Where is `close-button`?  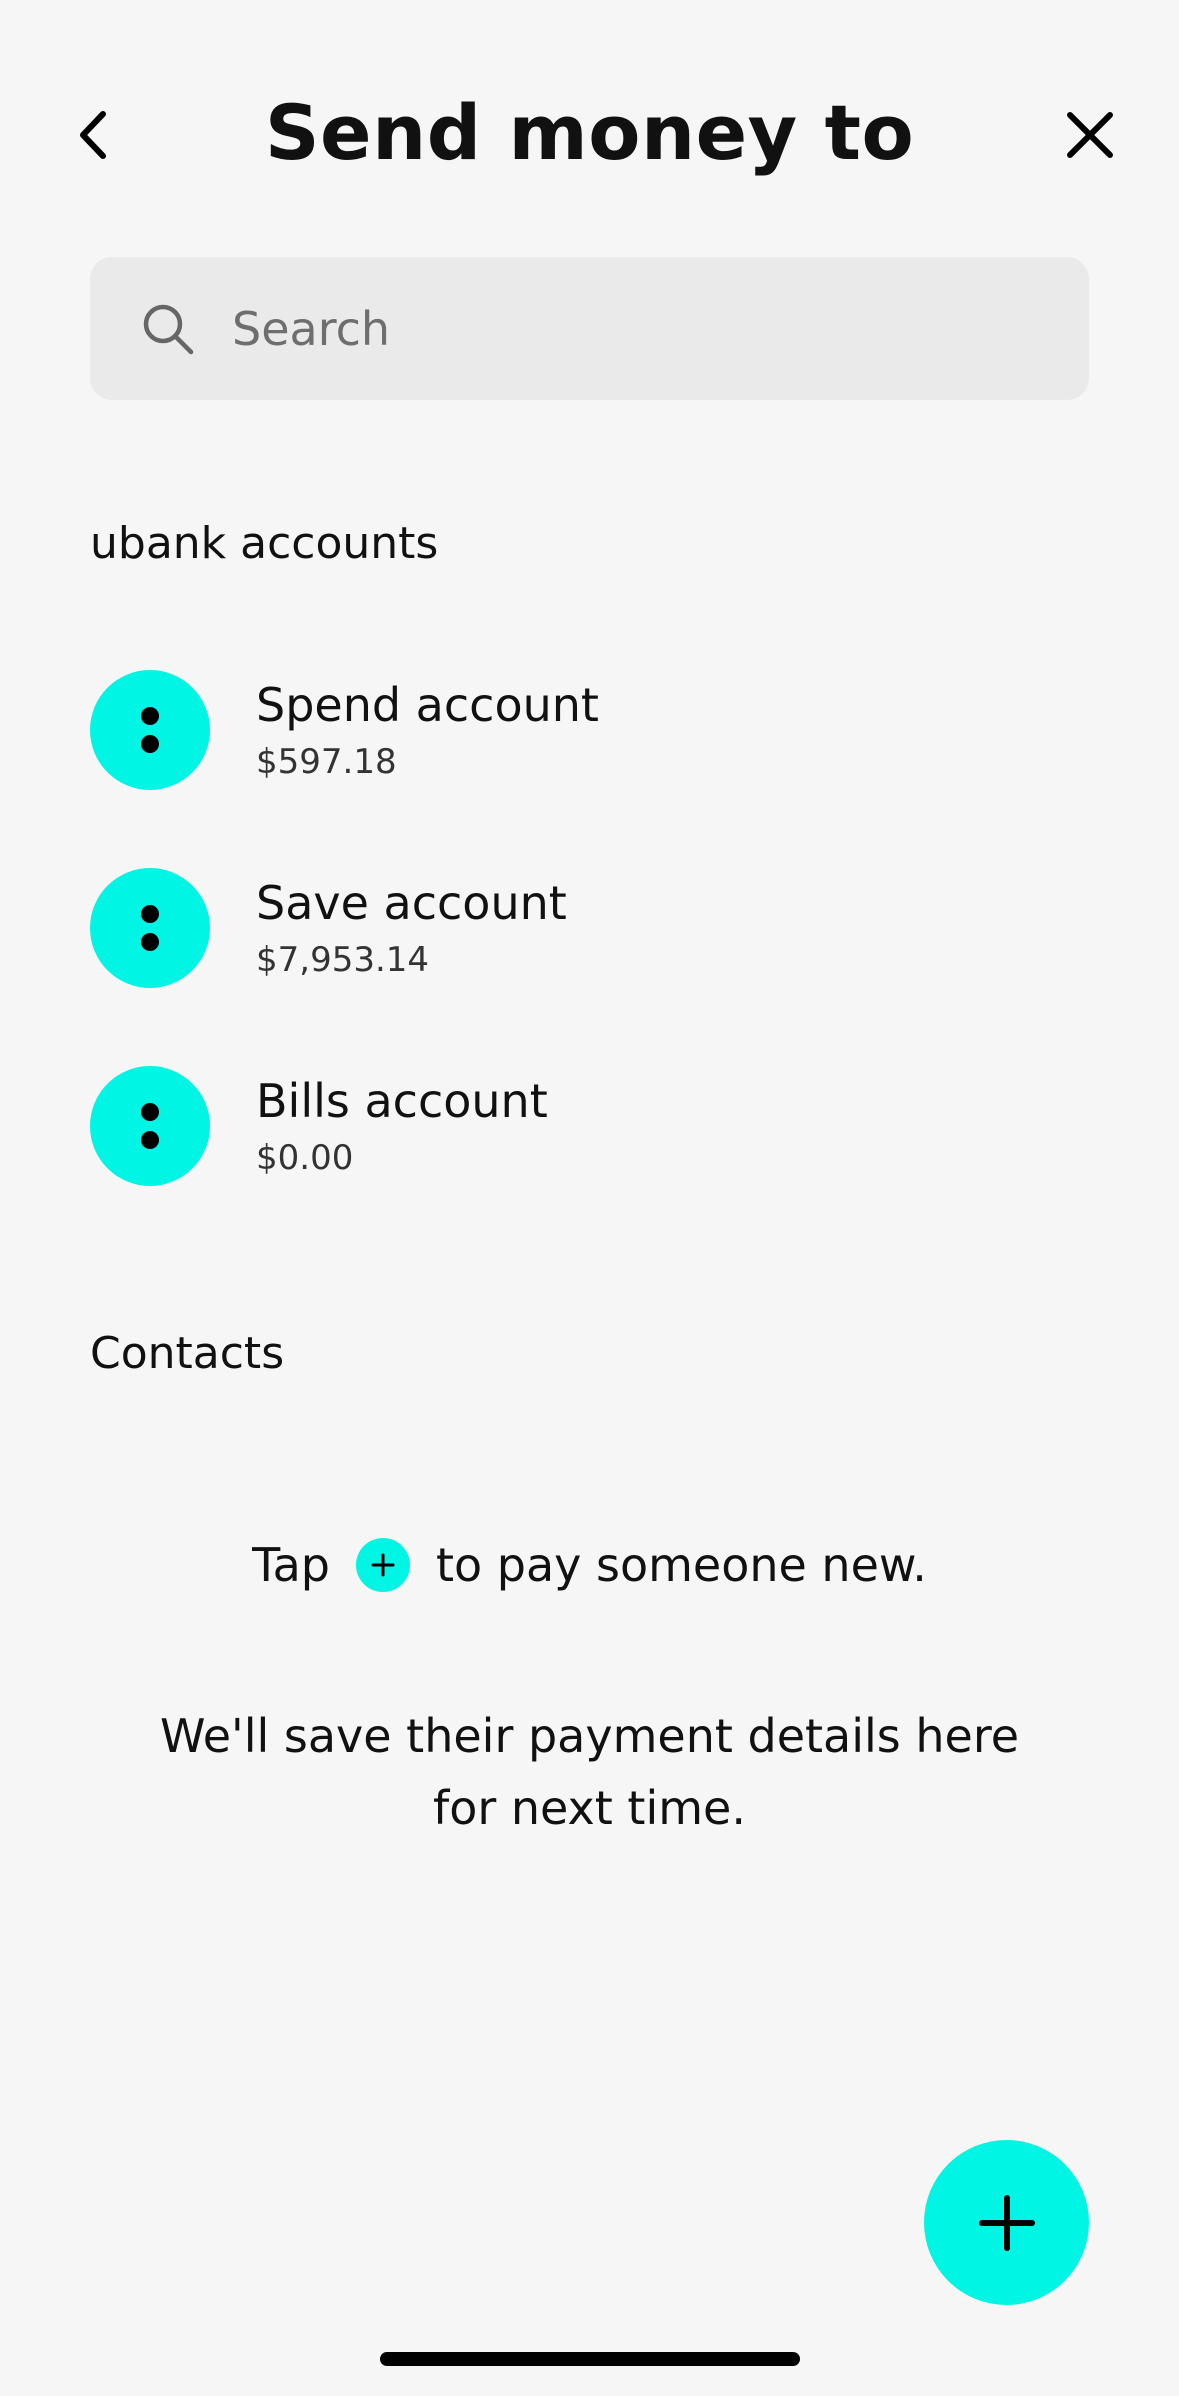
close-button is located at coordinates (1090, 135).